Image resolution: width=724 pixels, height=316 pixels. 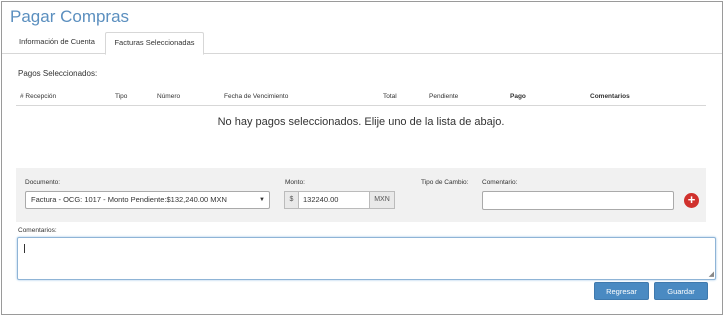 What do you see at coordinates (681, 291) in the screenshot?
I see `guardar-button: Guardar` at bounding box center [681, 291].